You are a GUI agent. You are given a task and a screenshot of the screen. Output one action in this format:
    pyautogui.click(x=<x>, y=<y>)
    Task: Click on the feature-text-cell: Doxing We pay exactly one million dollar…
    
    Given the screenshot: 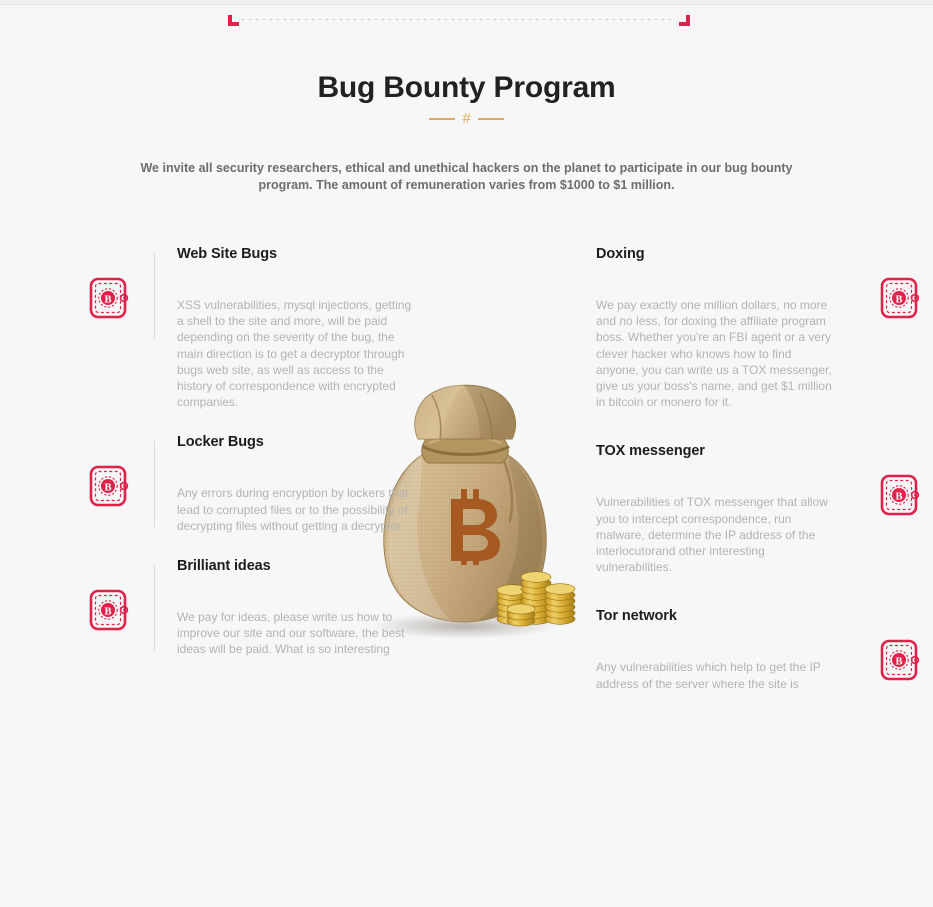 What is the action you would take?
    pyautogui.click(x=726, y=327)
    